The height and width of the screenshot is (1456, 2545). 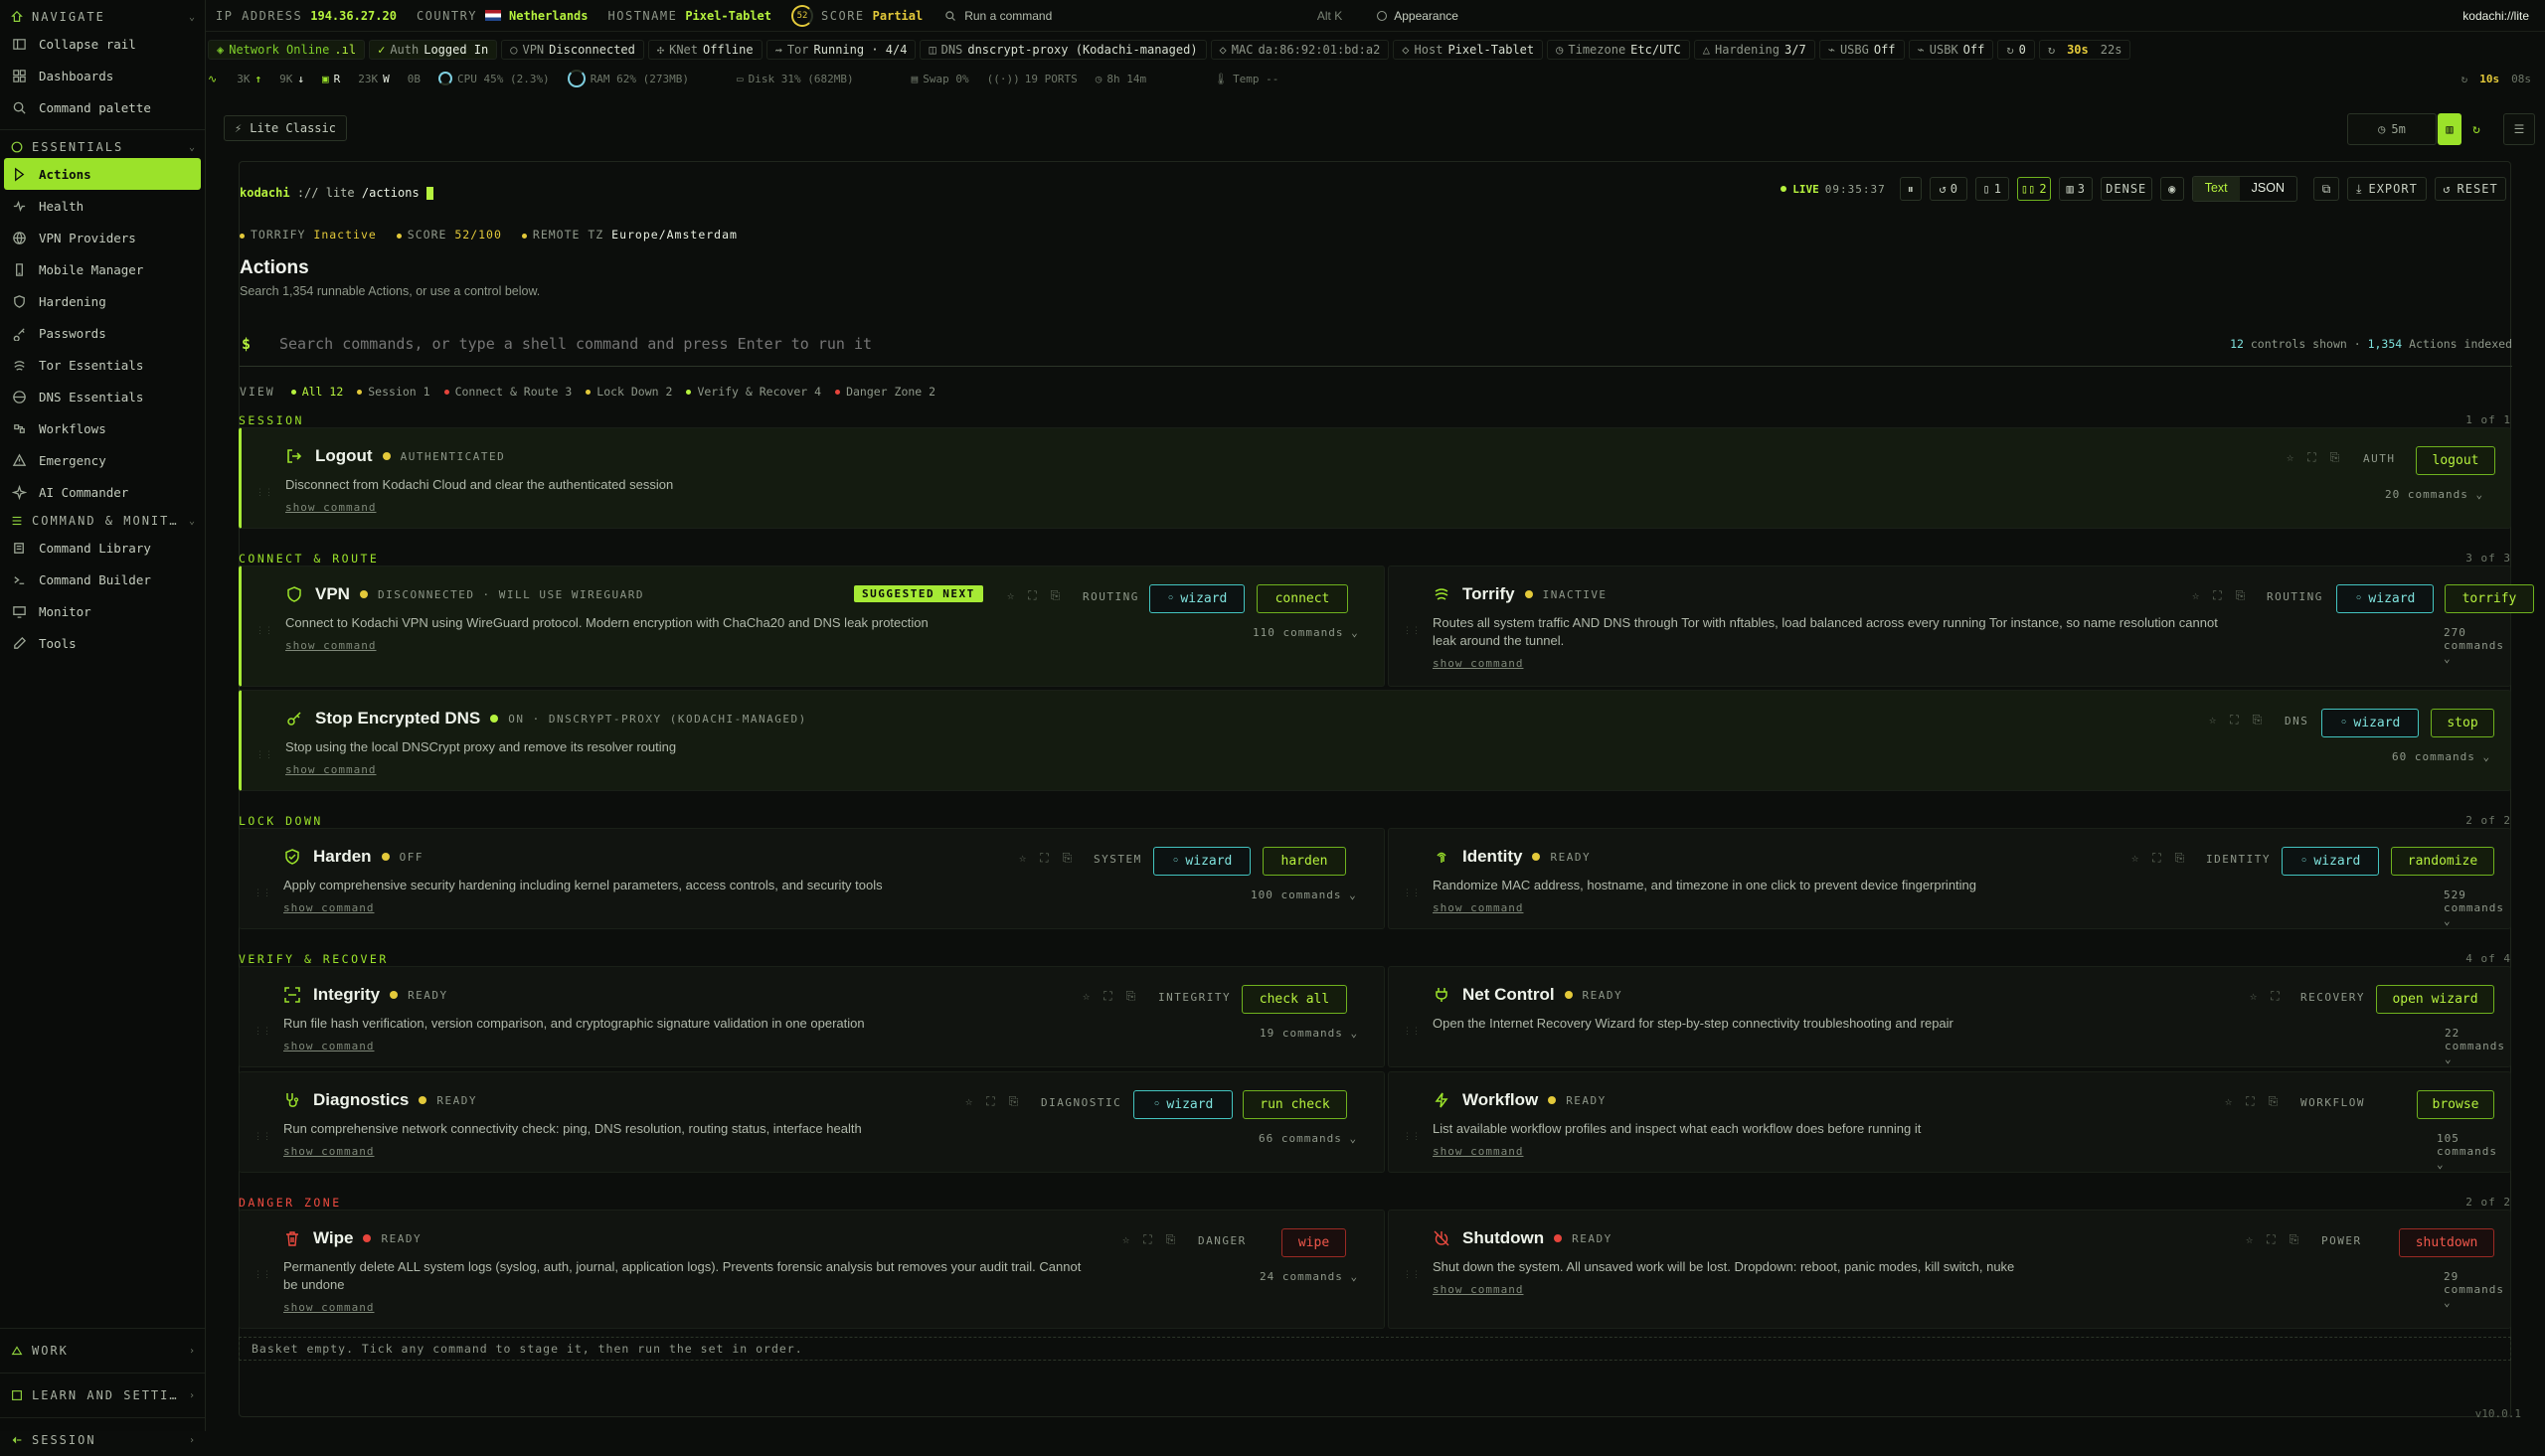 I want to click on wipe-button: wipe, so click(x=1313, y=1242).